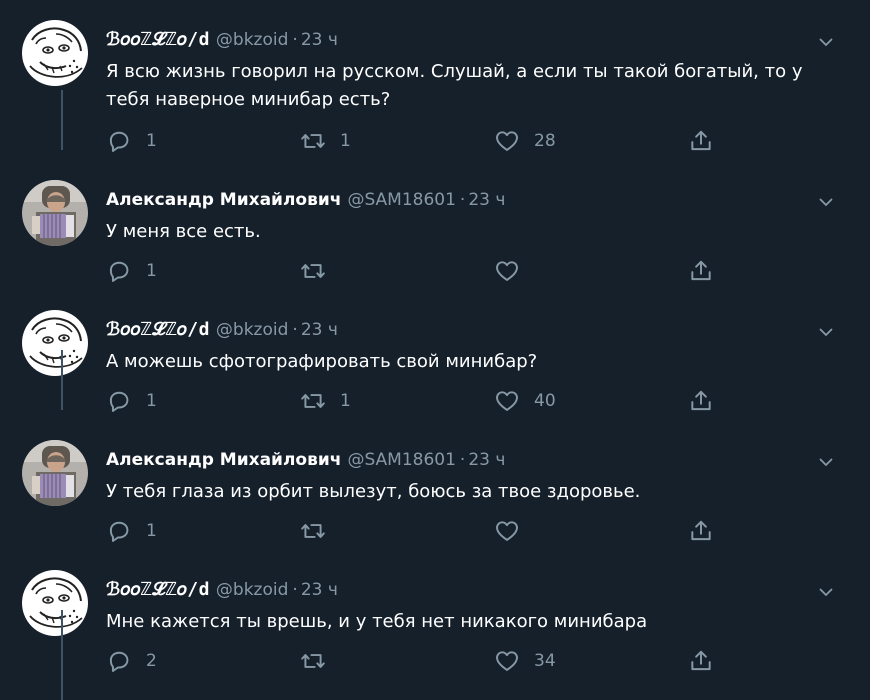 Image resolution: width=870 pixels, height=700 pixels. Describe the element at coordinates (151, 661) in the screenshot. I see `reply-count: 2` at that location.